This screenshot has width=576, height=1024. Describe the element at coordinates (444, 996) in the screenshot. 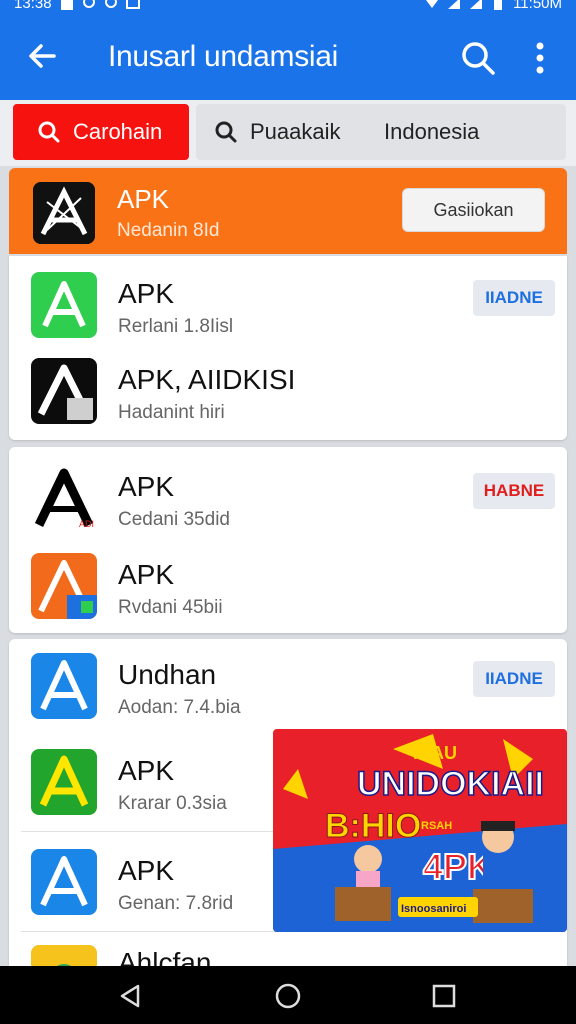

I see `square-recents-icon` at that location.